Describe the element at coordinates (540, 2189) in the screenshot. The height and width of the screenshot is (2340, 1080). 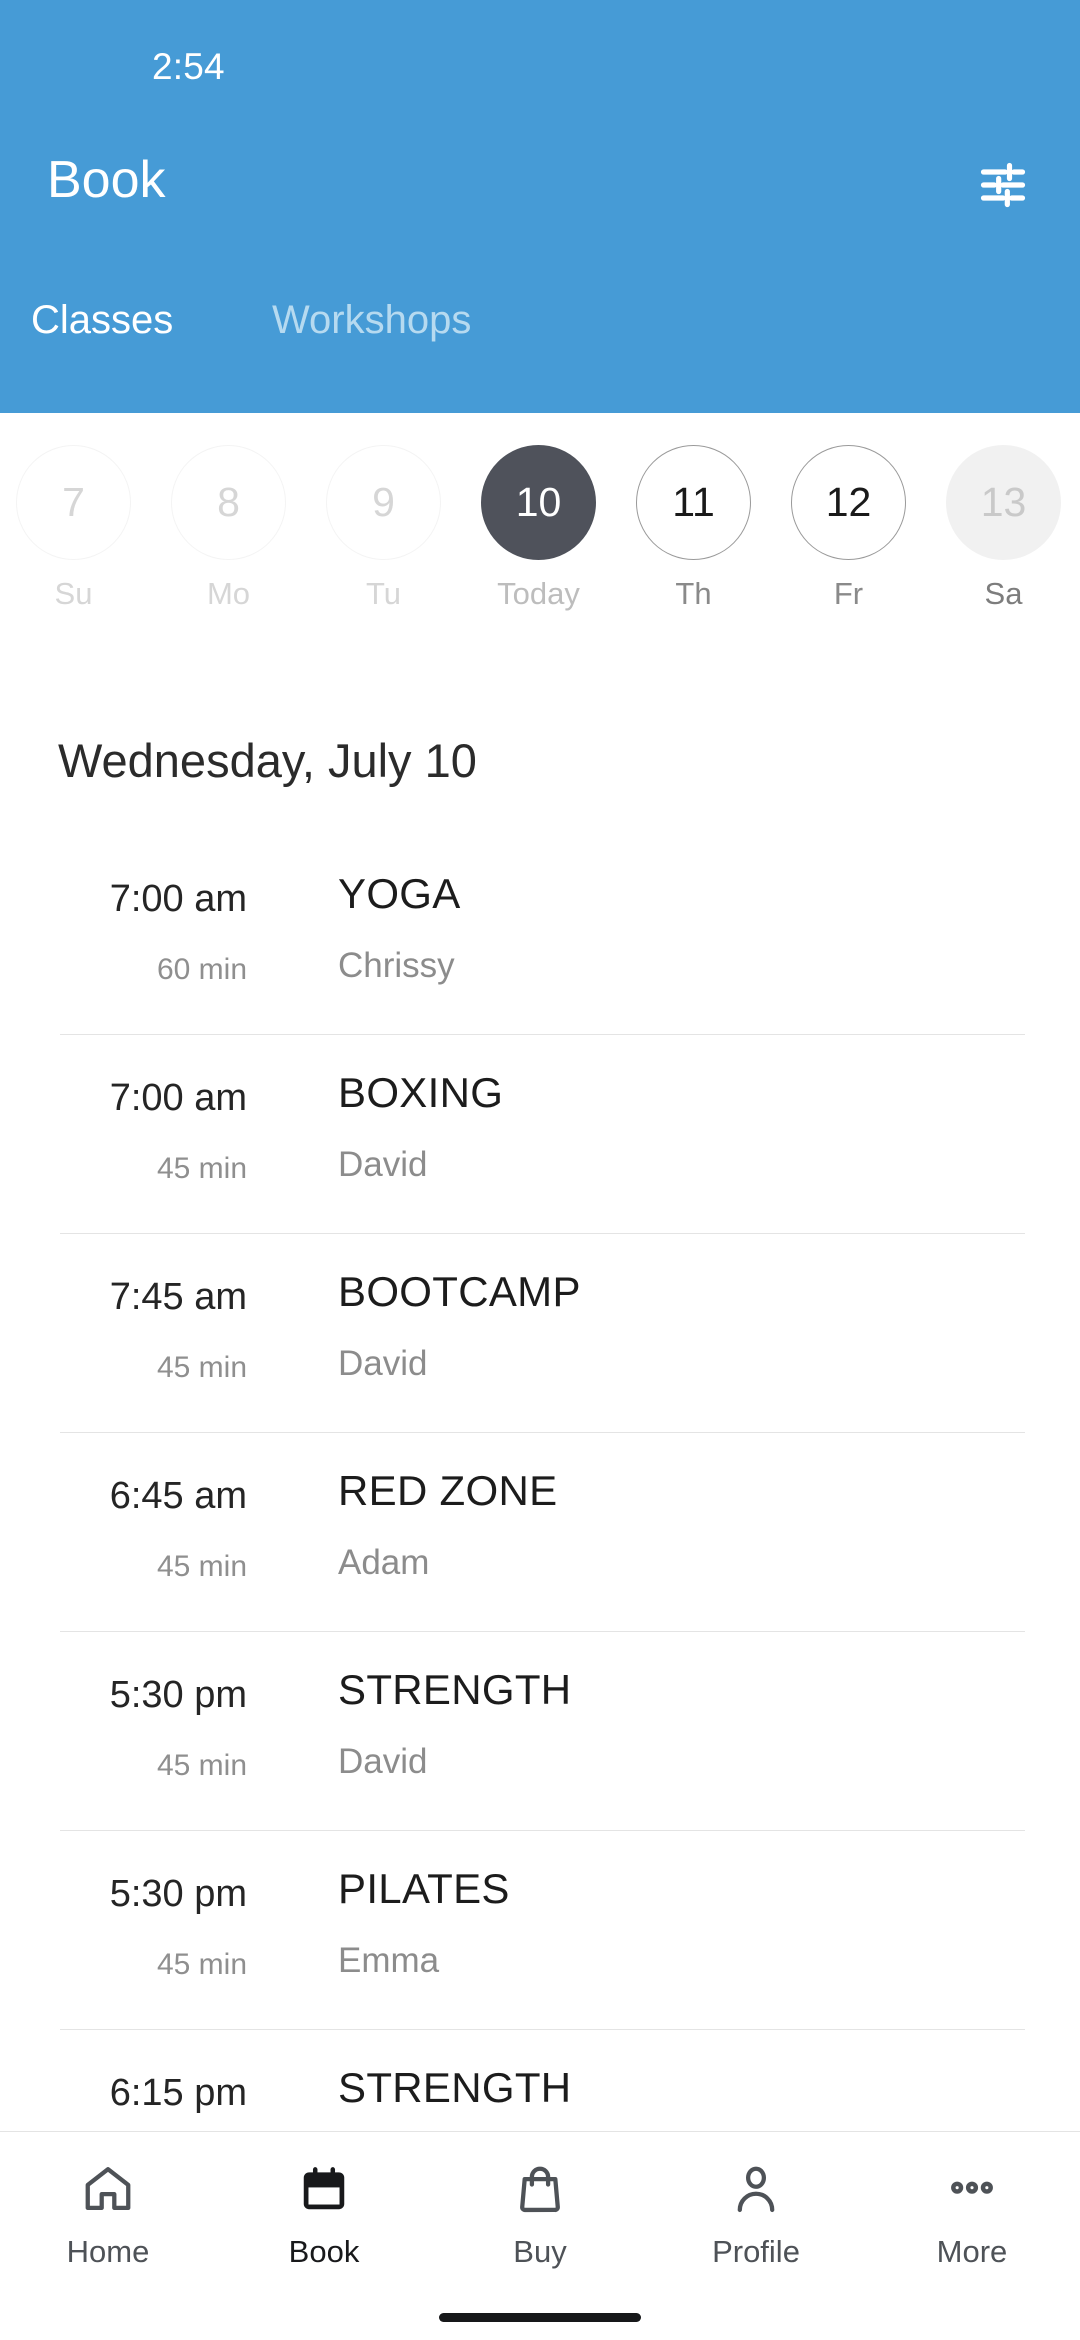
I see `shopping-bag-icon` at that location.